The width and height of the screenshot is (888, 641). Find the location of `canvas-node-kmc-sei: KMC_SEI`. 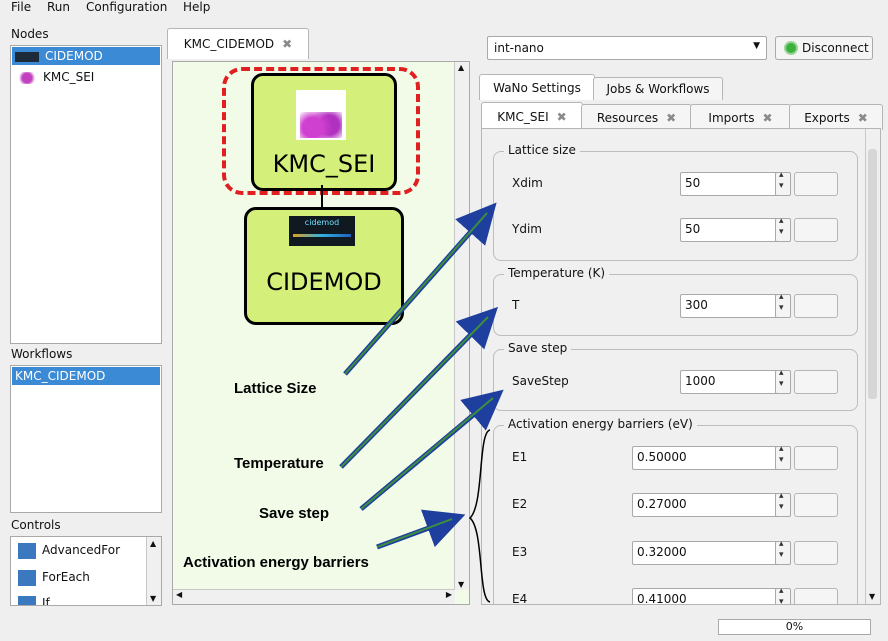

canvas-node-kmc-sei: KMC_SEI is located at coordinates (324, 132).